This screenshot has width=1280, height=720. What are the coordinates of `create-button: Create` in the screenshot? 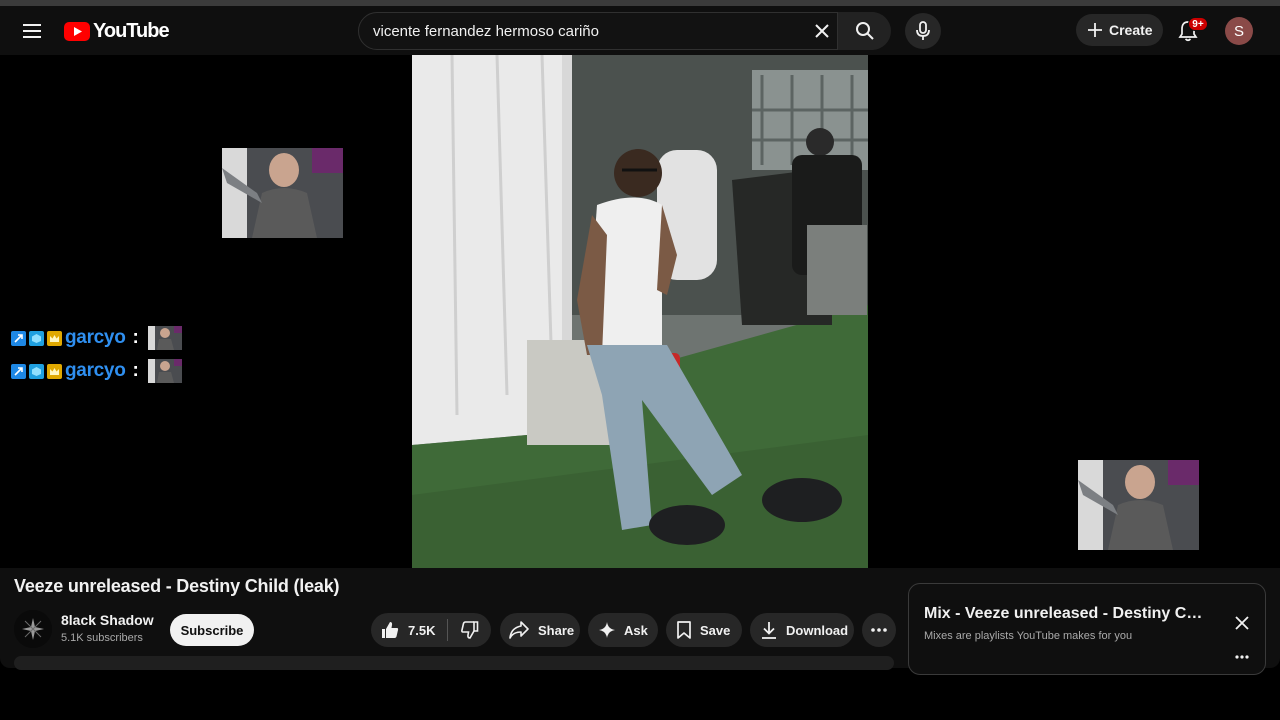 It's located at (1119, 30).